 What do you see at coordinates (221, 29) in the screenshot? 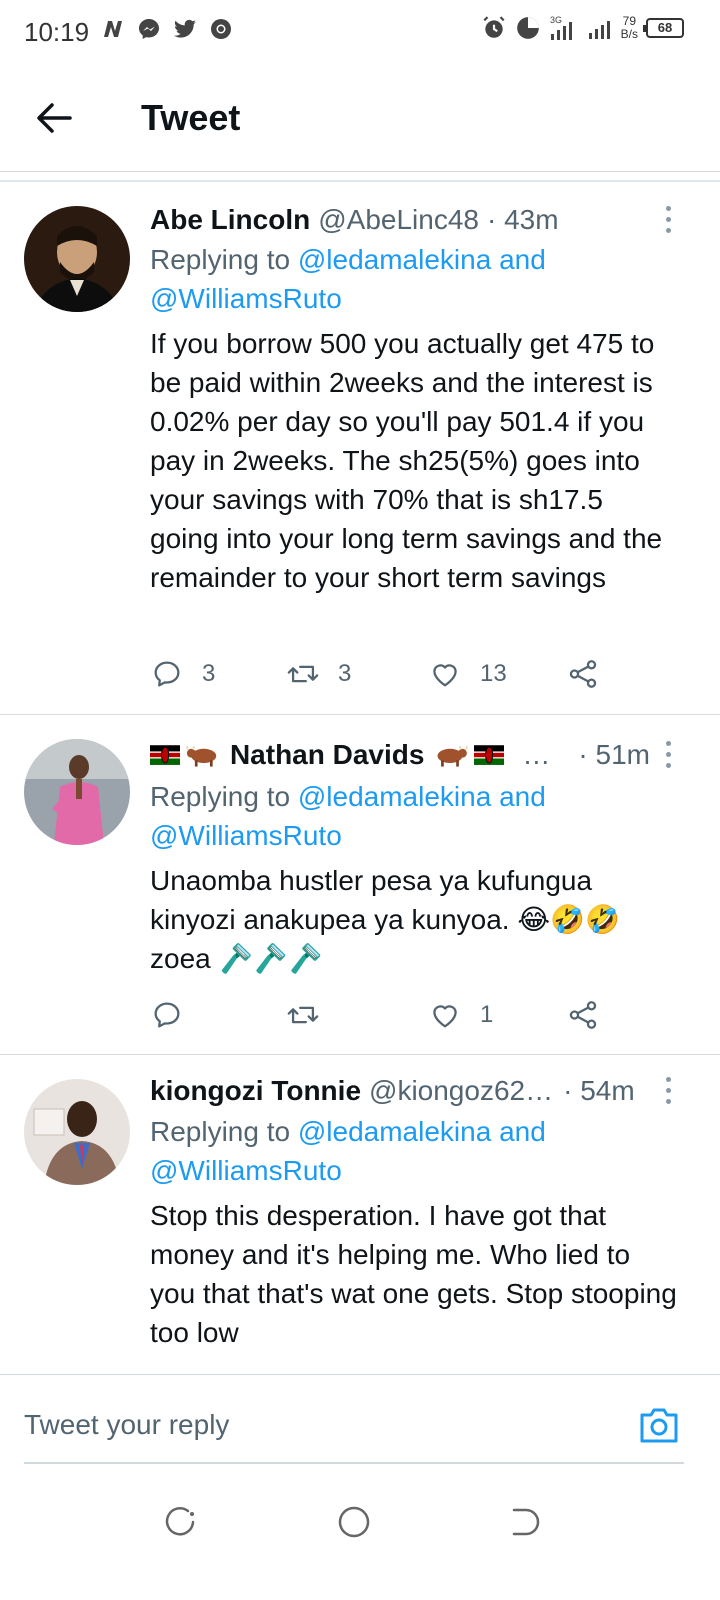
I see `chrome-icon` at bounding box center [221, 29].